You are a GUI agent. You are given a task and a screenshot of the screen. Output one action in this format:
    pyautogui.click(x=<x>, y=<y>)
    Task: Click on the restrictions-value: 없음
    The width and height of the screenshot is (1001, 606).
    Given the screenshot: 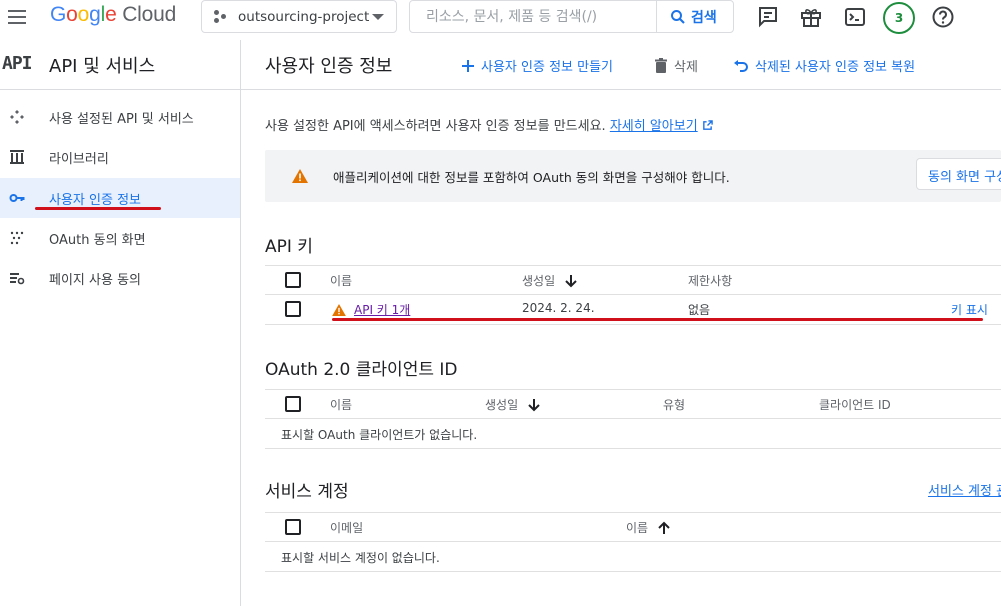 What is the action you would take?
    pyautogui.click(x=699, y=310)
    